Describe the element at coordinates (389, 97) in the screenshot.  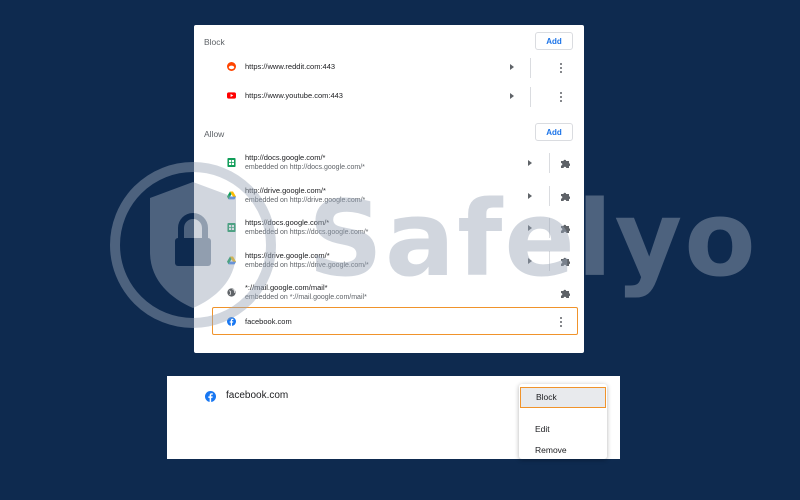
I see `block-row-youtube: https://www.youtube.com:443` at that location.